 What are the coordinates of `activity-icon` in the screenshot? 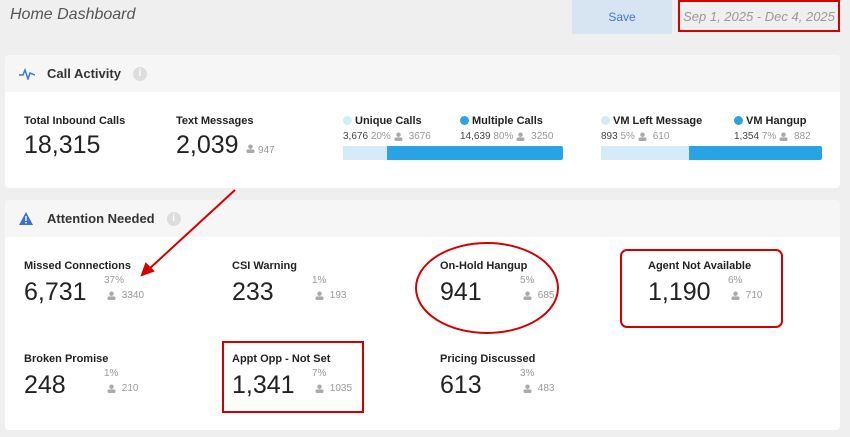 It's located at (33, 73).